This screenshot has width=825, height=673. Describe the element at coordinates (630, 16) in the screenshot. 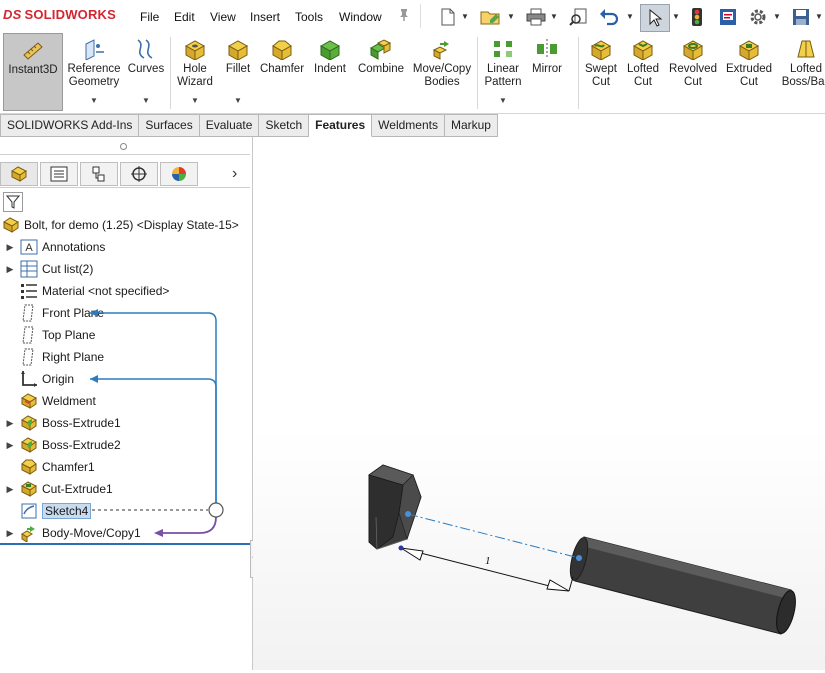

I see `undo-dropdown-icon: ▼` at that location.